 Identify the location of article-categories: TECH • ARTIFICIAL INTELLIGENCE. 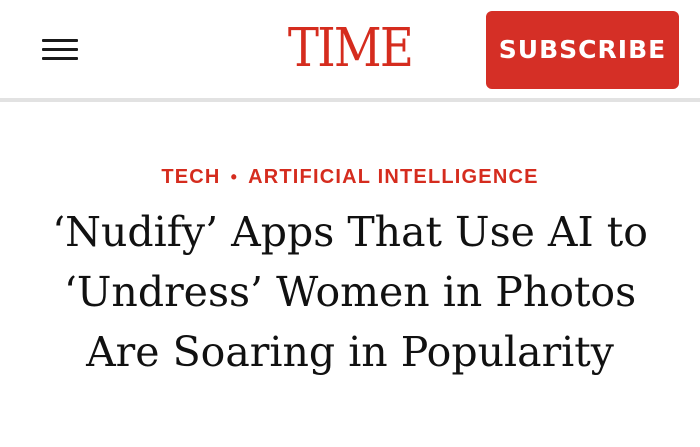
(350, 177).